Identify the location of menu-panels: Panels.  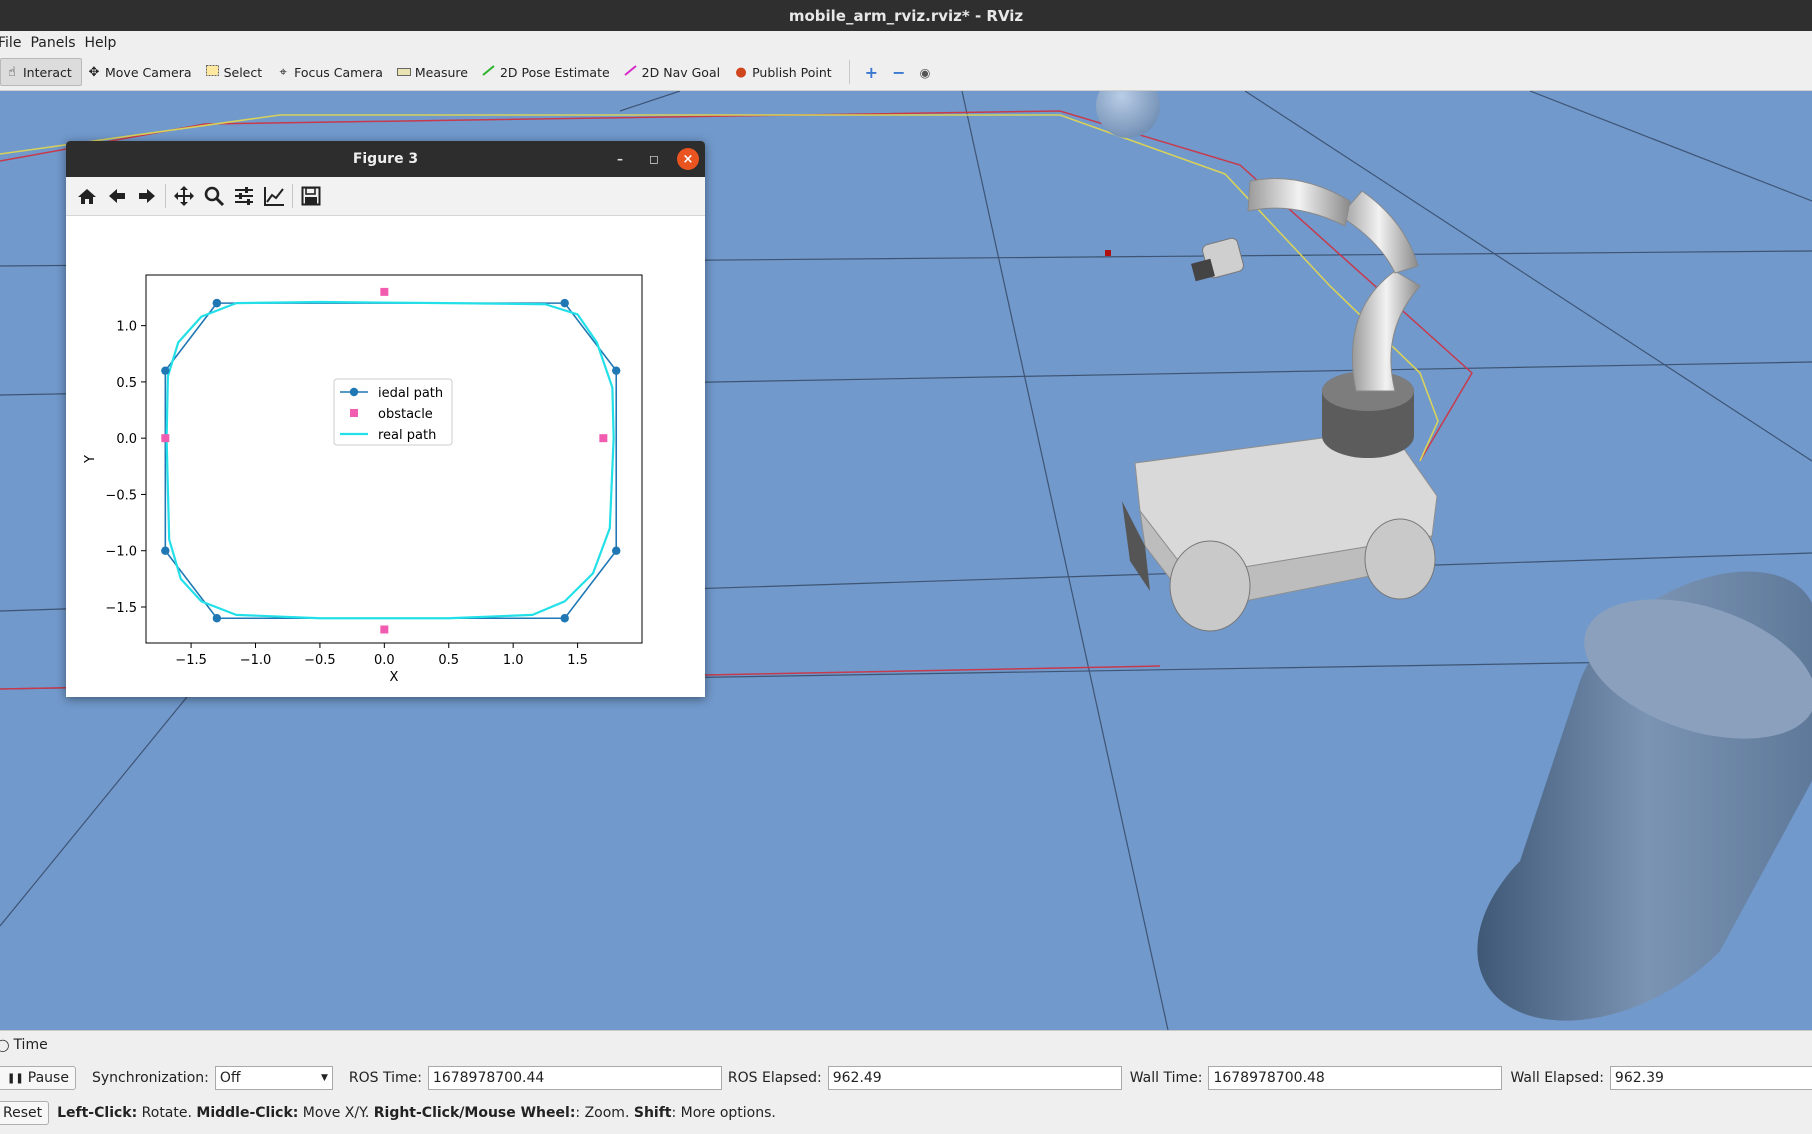
(55, 43).